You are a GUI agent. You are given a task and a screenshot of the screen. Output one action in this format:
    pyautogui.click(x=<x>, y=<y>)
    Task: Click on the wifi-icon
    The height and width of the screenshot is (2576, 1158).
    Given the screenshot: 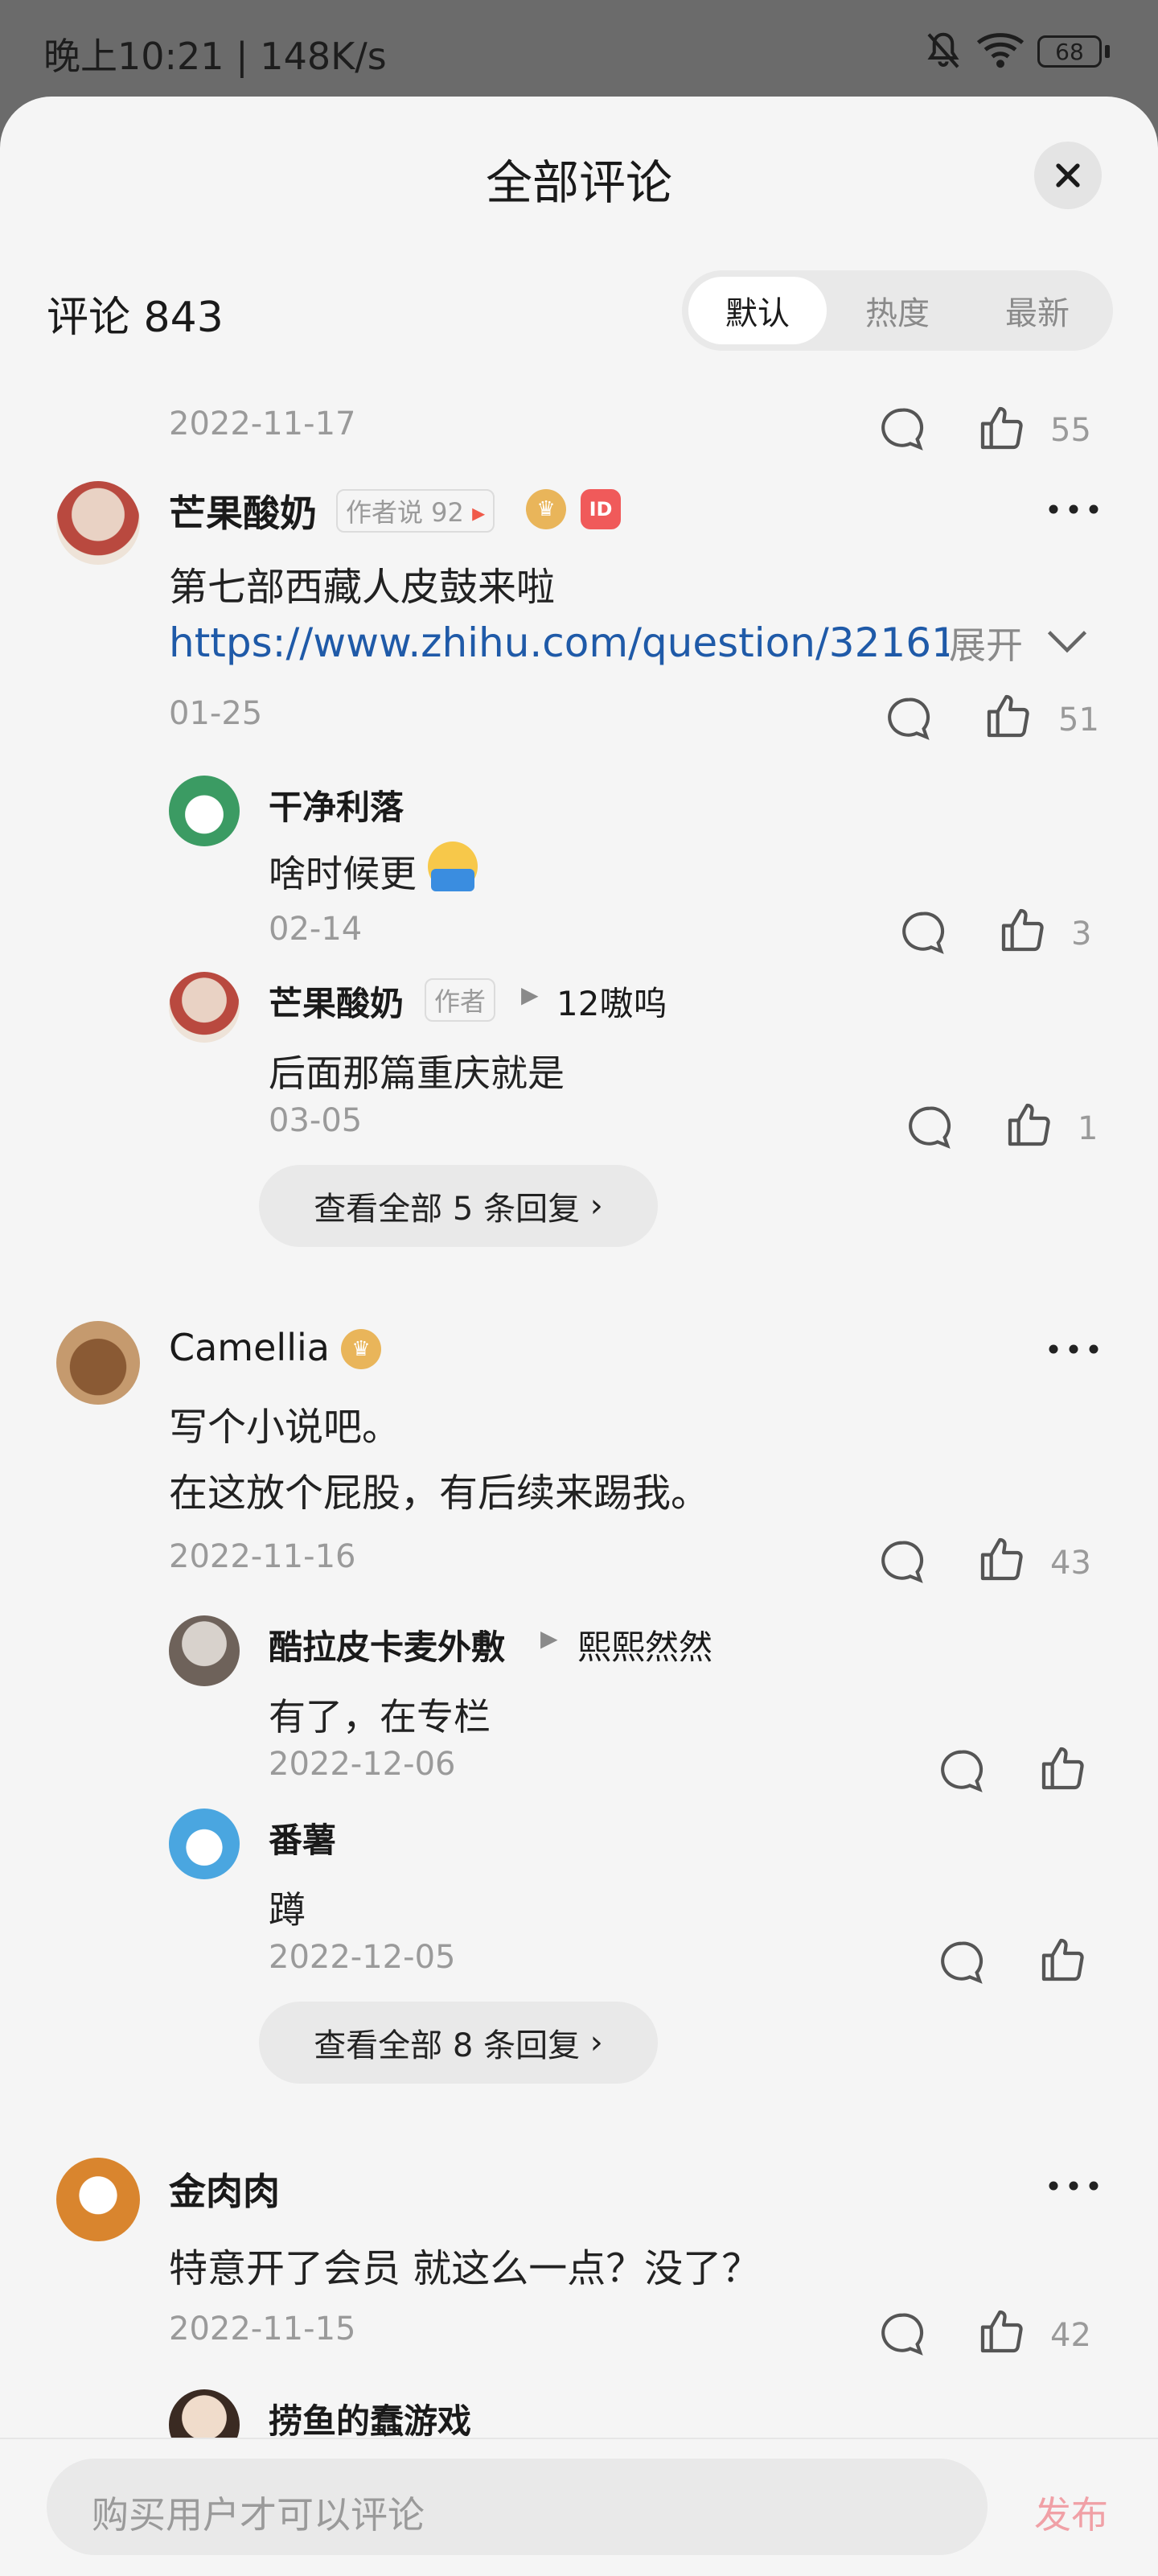 What is the action you would take?
    pyautogui.click(x=1000, y=50)
    